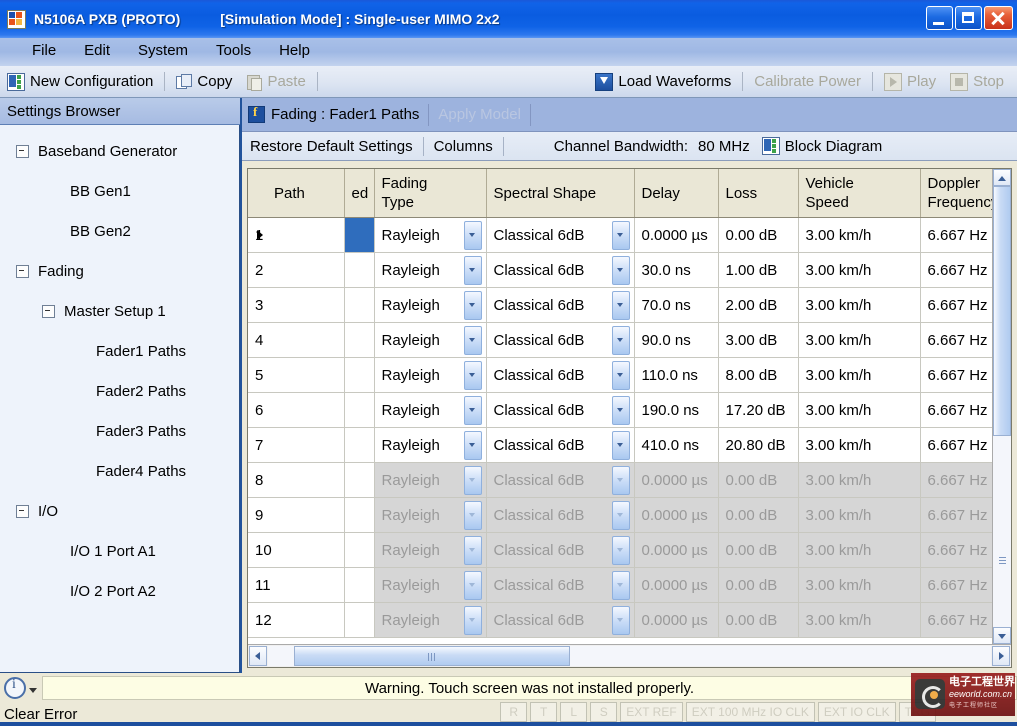  I want to click on column-header-path: Path, so click(296, 193).